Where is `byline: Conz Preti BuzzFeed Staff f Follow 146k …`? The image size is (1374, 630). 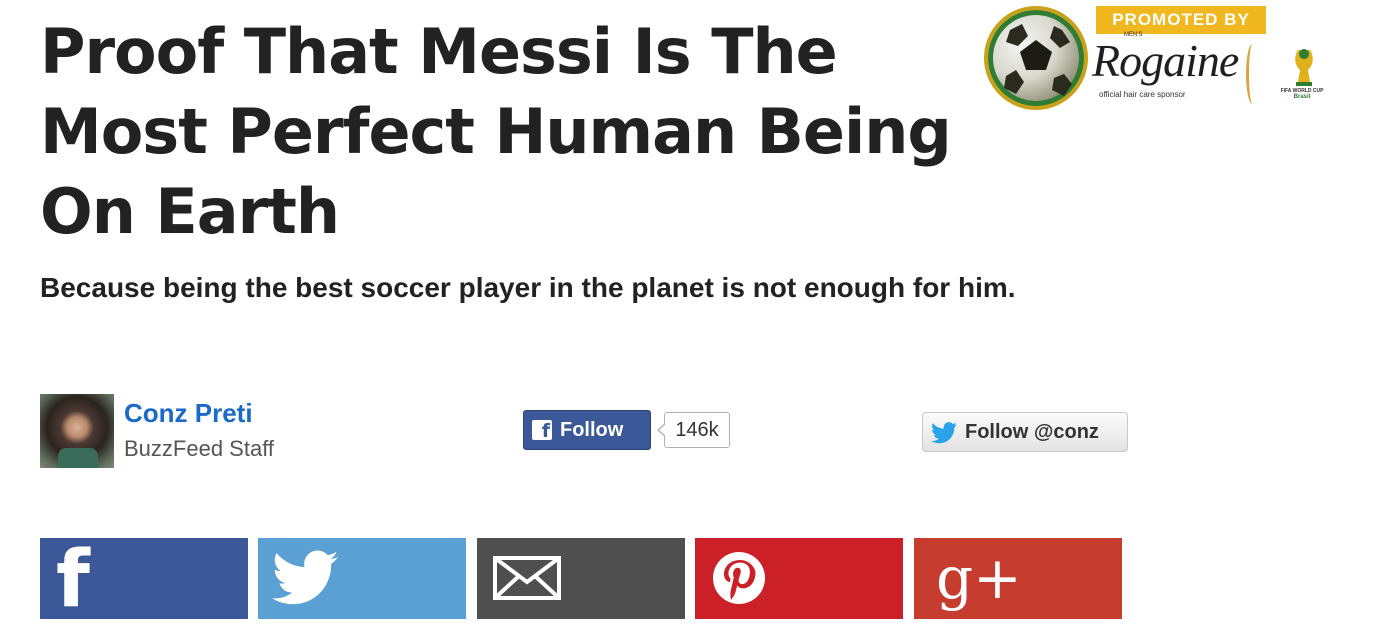
byline: Conz Preti BuzzFeed Staff f Follow 146k … is located at coordinates (690, 434).